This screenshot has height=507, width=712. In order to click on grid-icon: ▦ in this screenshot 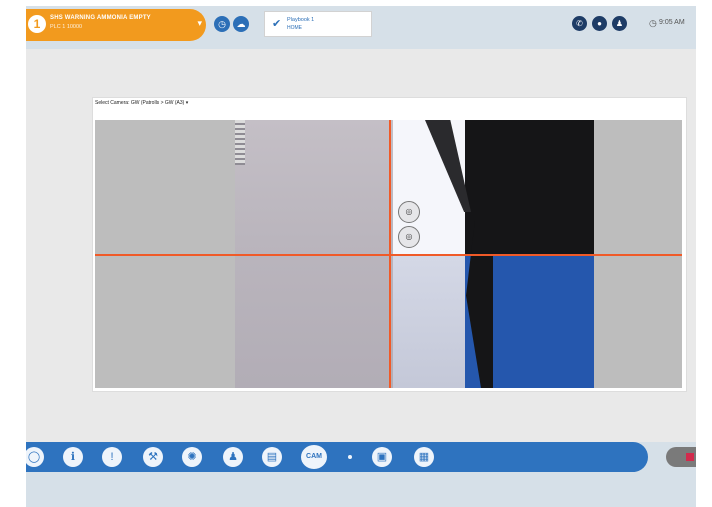, I will do `click(424, 457)`.